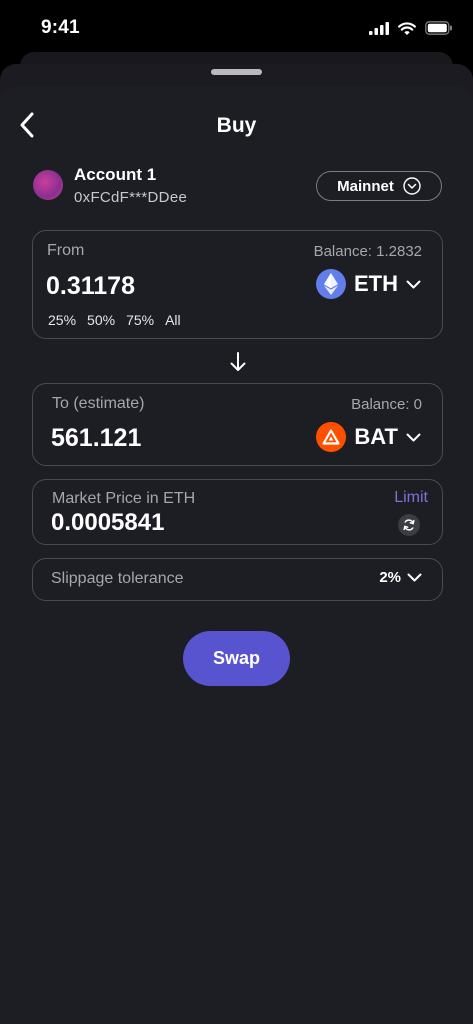  What do you see at coordinates (62, 320) in the screenshot?
I see `percent-25-button: 25%` at bounding box center [62, 320].